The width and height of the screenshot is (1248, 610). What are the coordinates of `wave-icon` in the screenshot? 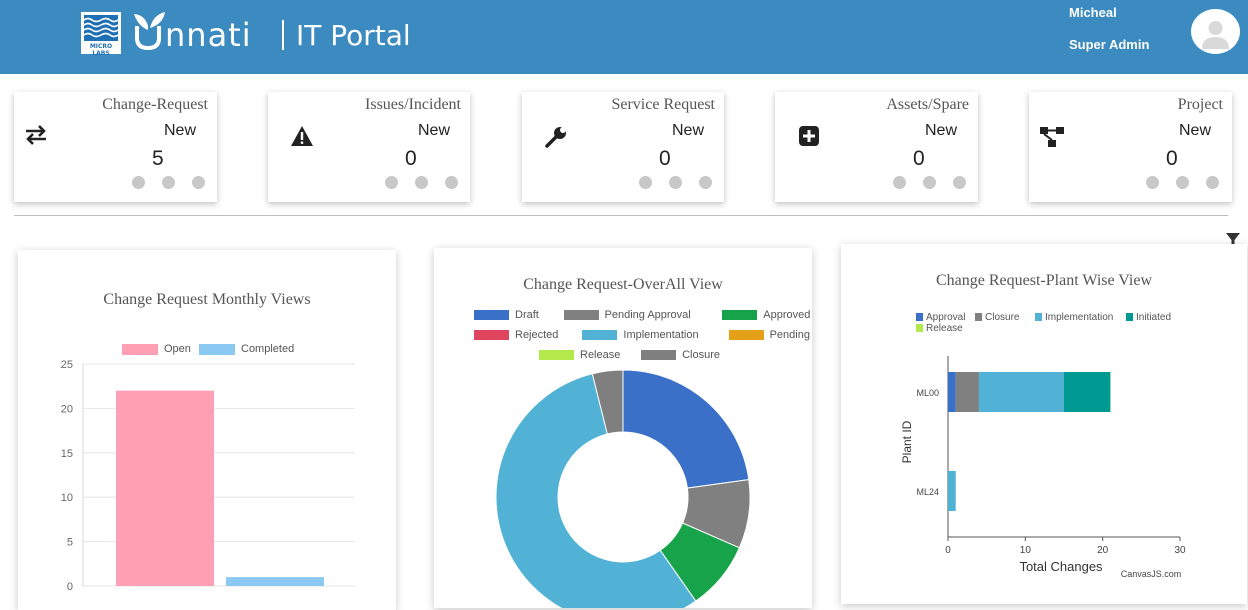 It's located at (101, 28).